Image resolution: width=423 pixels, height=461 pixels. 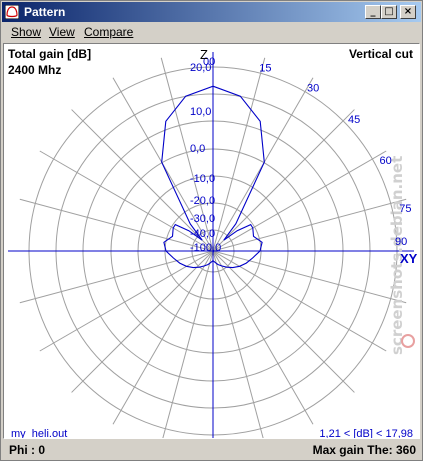 I want to click on cut-label: Vertical cut, so click(x=380, y=54).